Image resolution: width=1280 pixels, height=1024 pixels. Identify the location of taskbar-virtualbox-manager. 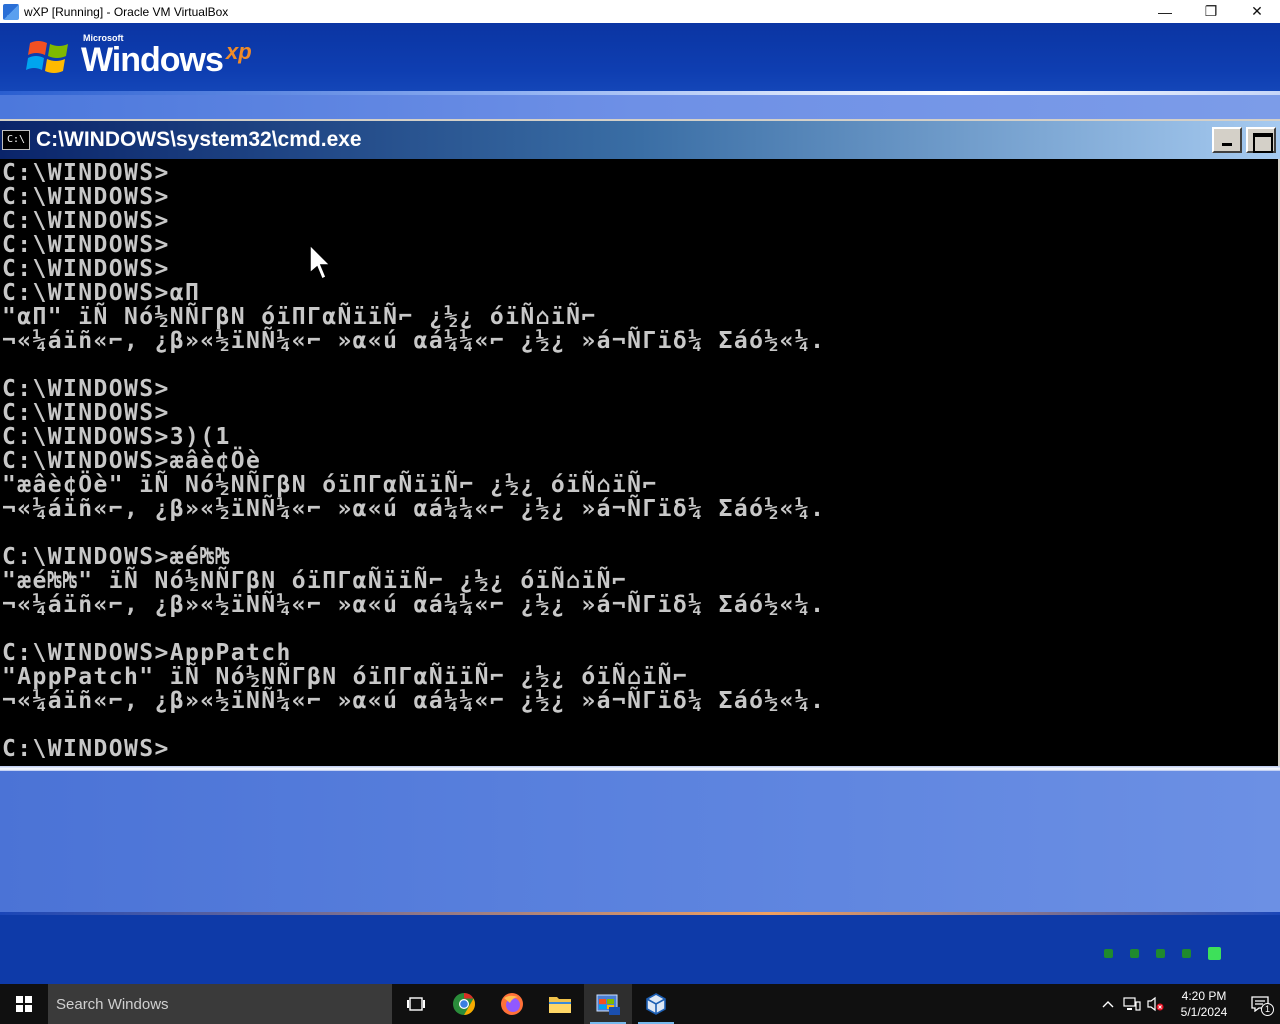
(656, 1004).